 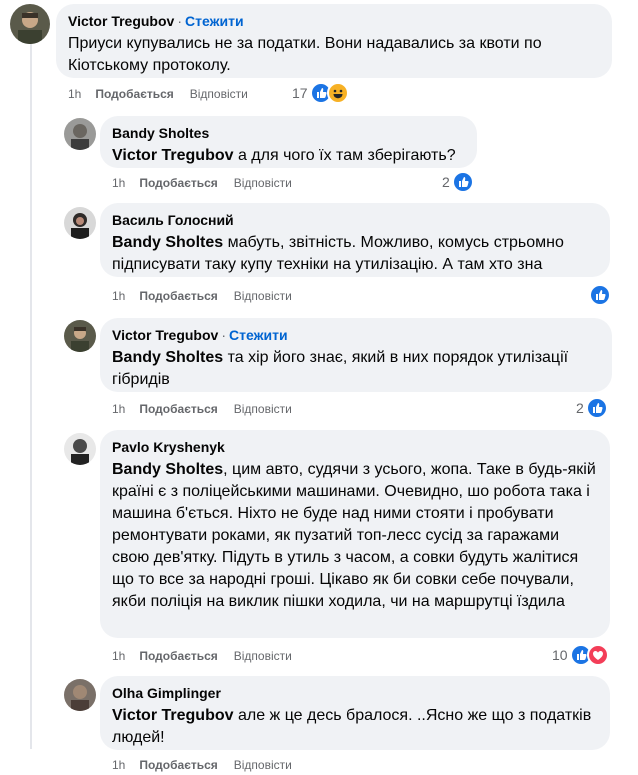 What do you see at coordinates (173, 220) in the screenshot?
I see `comment-author: Василь Голосний` at bounding box center [173, 220].